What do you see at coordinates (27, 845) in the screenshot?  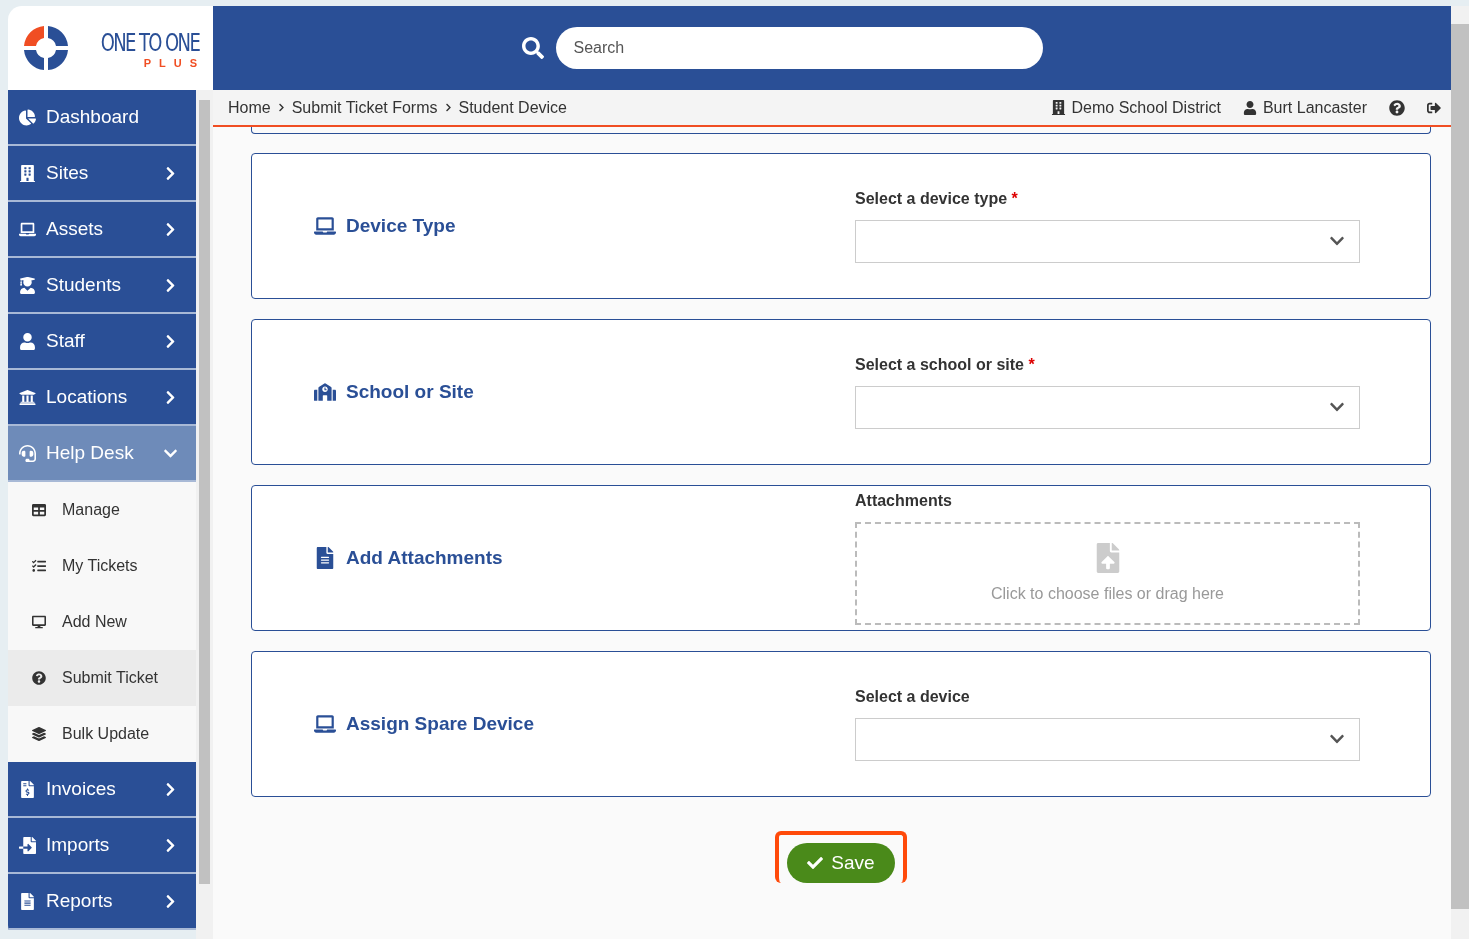 I see `file-import-icon` at bounding box center [27, 845].